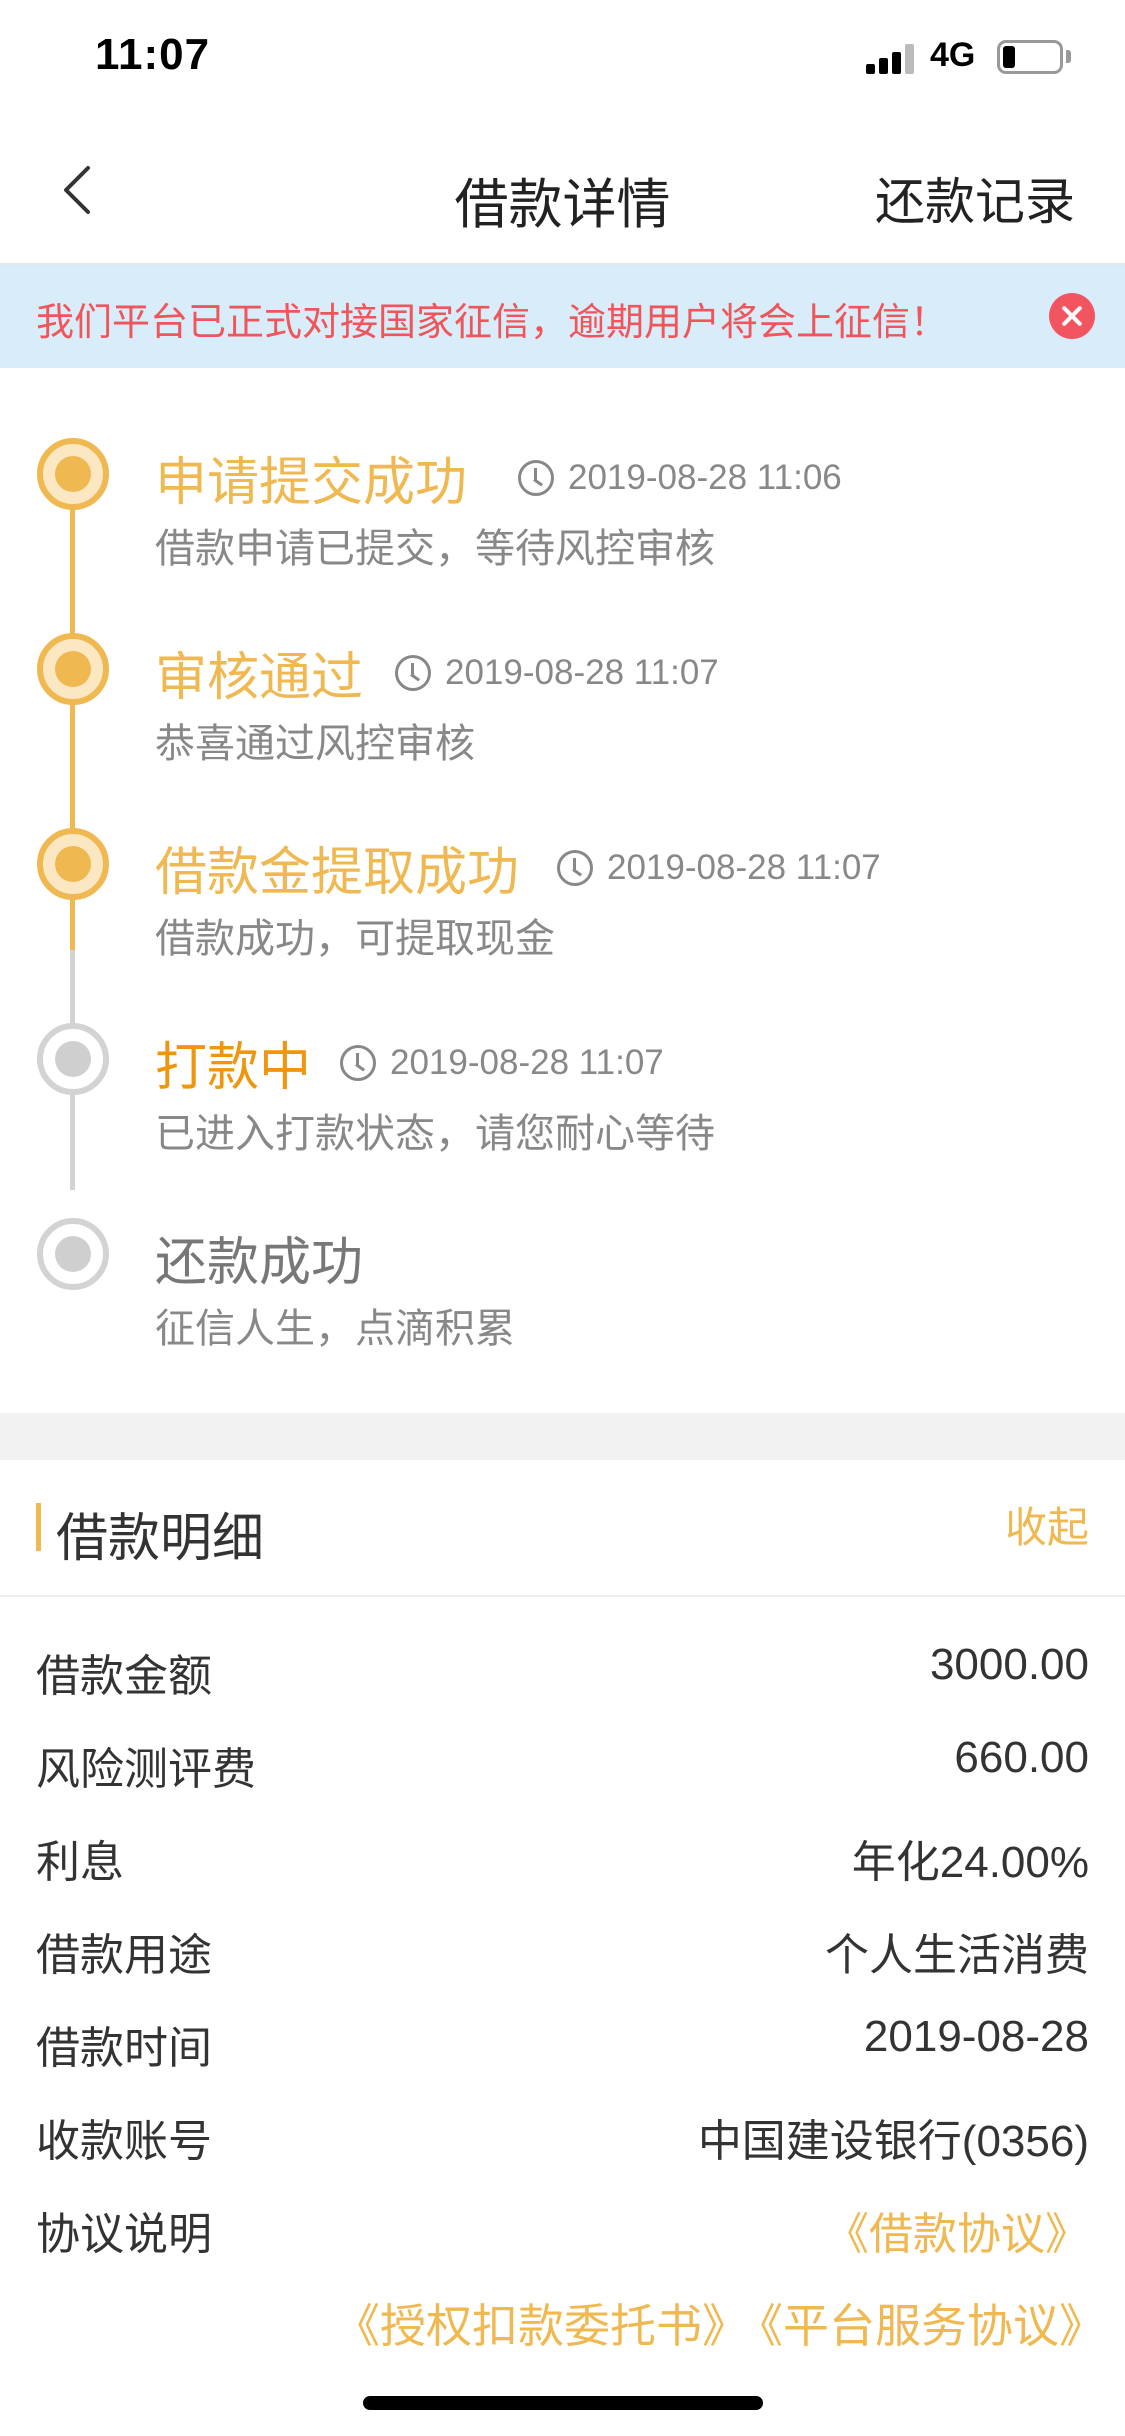 The image size is (1125, 2436). Describe the element at coordinates (953, 55) in the screenshot. I see `network-label: 4G` at that location.